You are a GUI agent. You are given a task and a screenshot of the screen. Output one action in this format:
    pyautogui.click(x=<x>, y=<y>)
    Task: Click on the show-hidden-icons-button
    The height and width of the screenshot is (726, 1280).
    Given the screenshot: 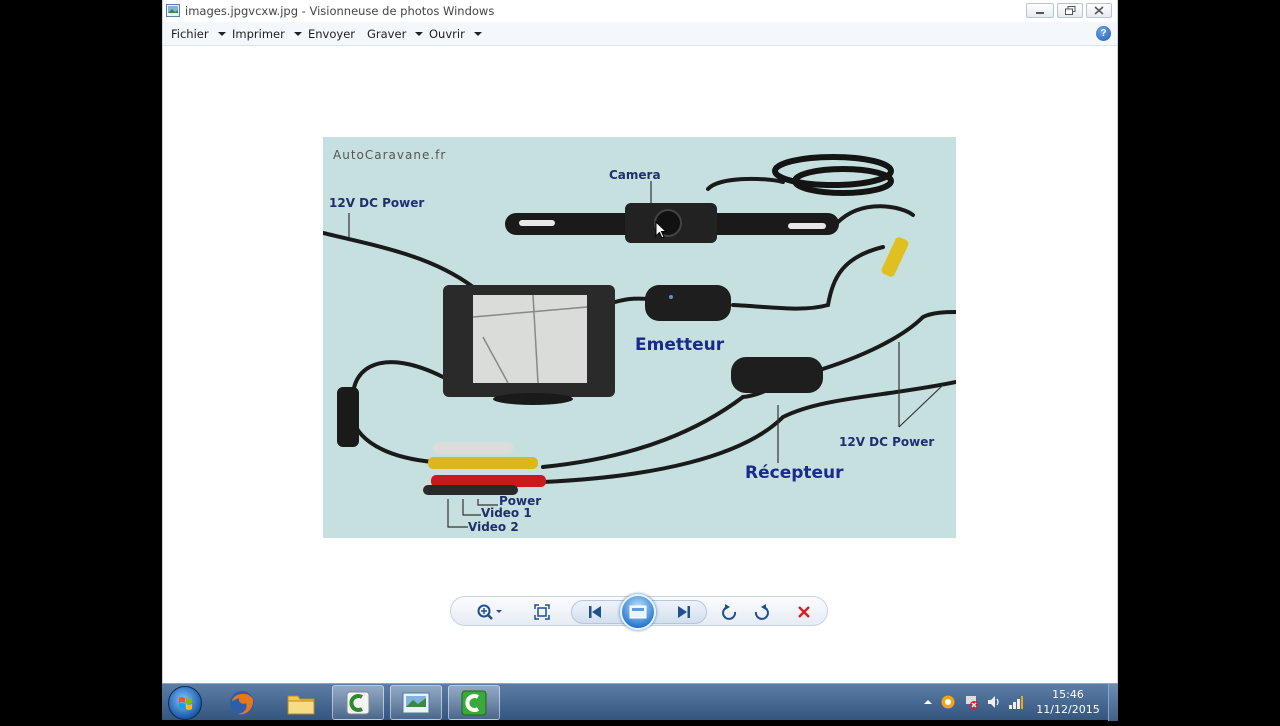 What is the action you would take?
    pyautogui.click(x=928, y=702)
    